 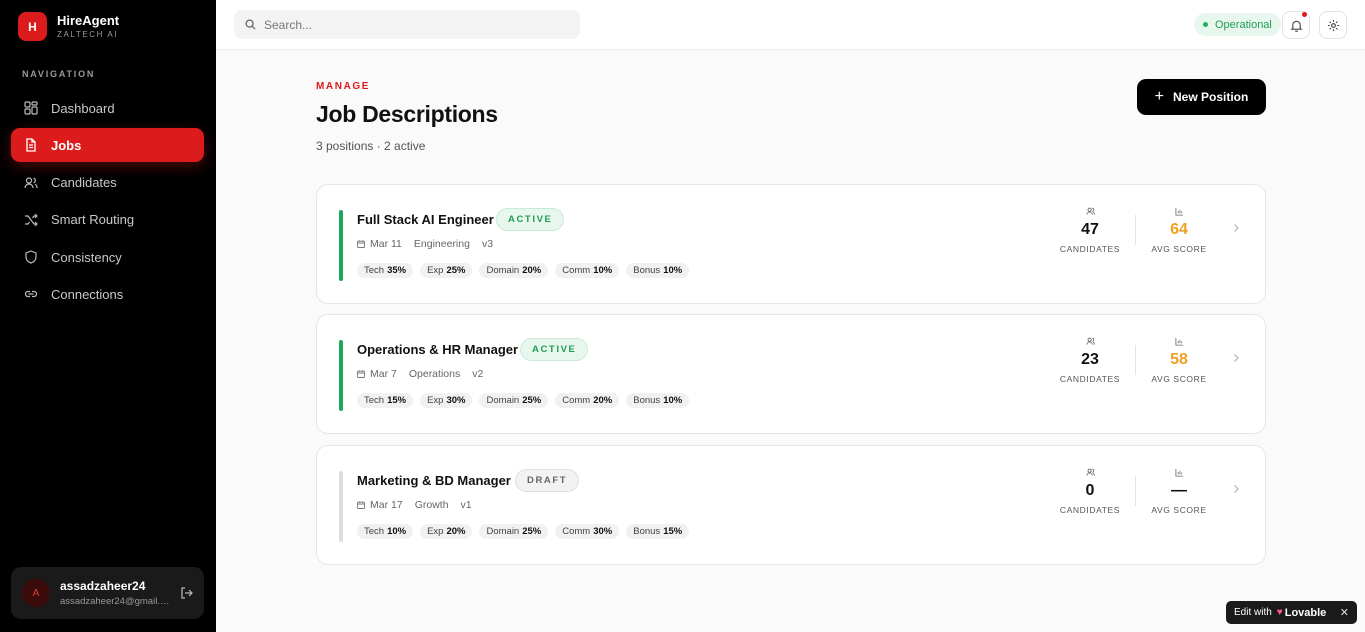 What do you see at coordinates (343, 86) in the screenshot?
I see `page-eyebrow: MANAGE` at bounding box center [343, 86].